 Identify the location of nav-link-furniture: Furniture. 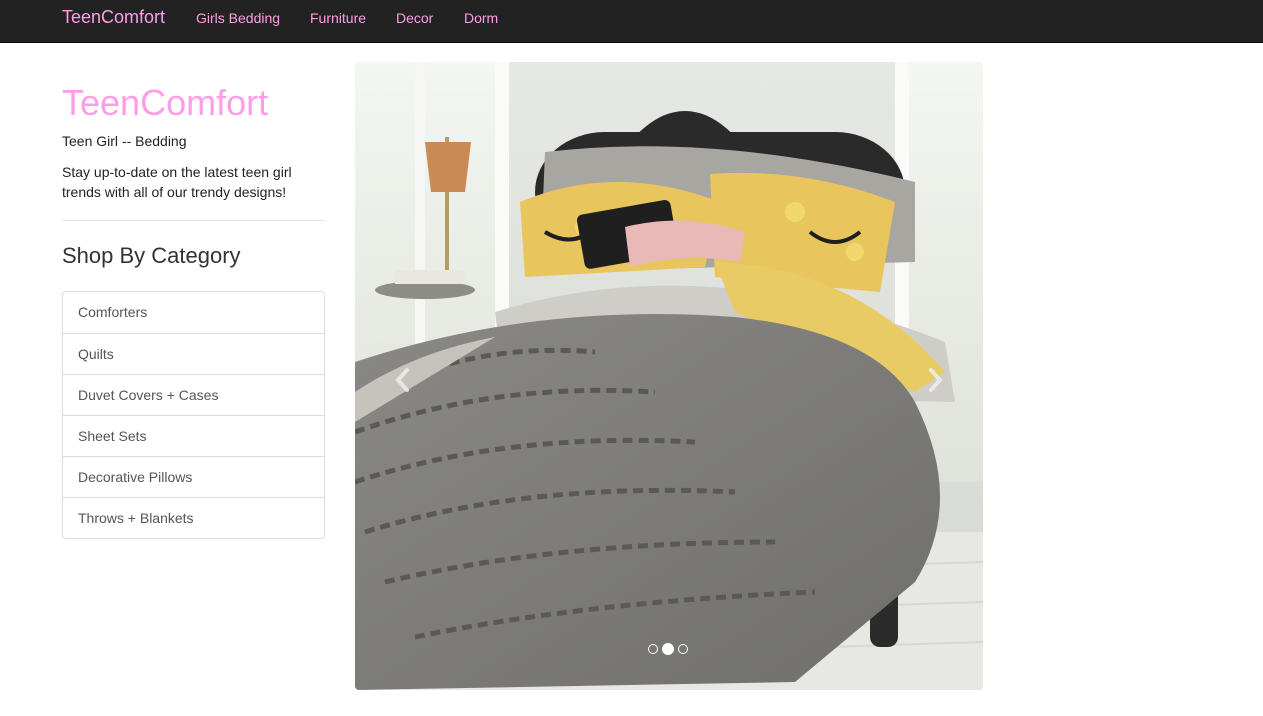
(338, 18).